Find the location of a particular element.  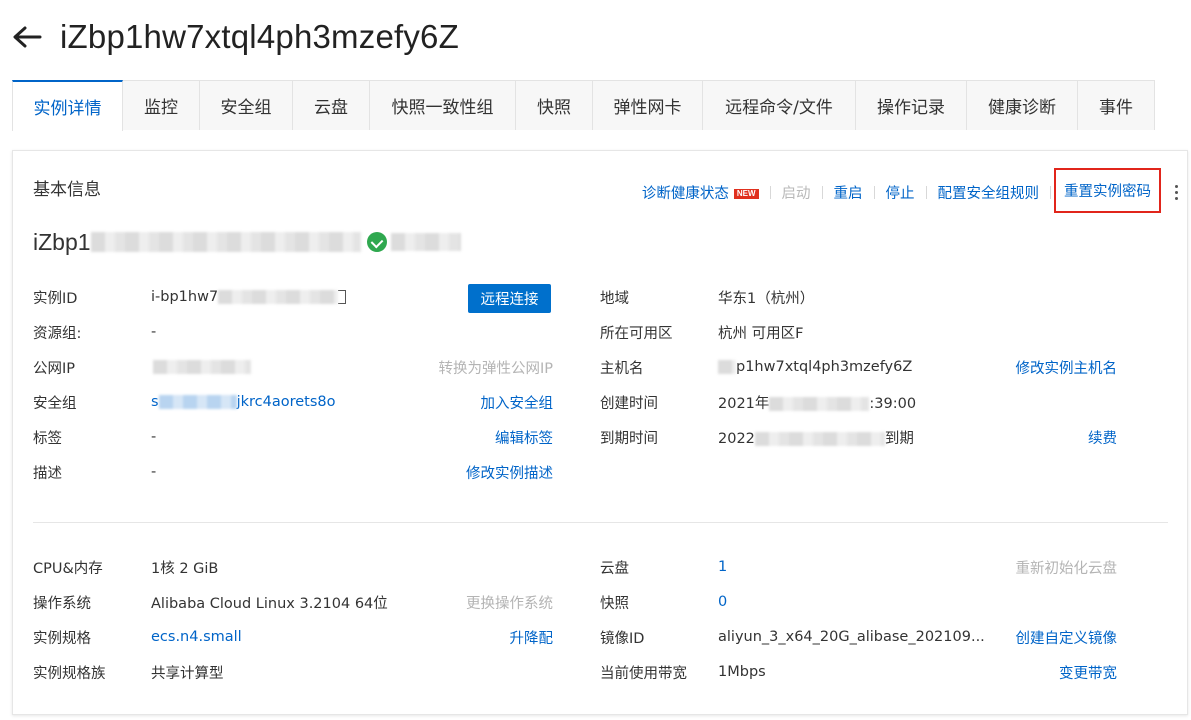

security-group-label: 安全组 is located at coordinates (55, 403).